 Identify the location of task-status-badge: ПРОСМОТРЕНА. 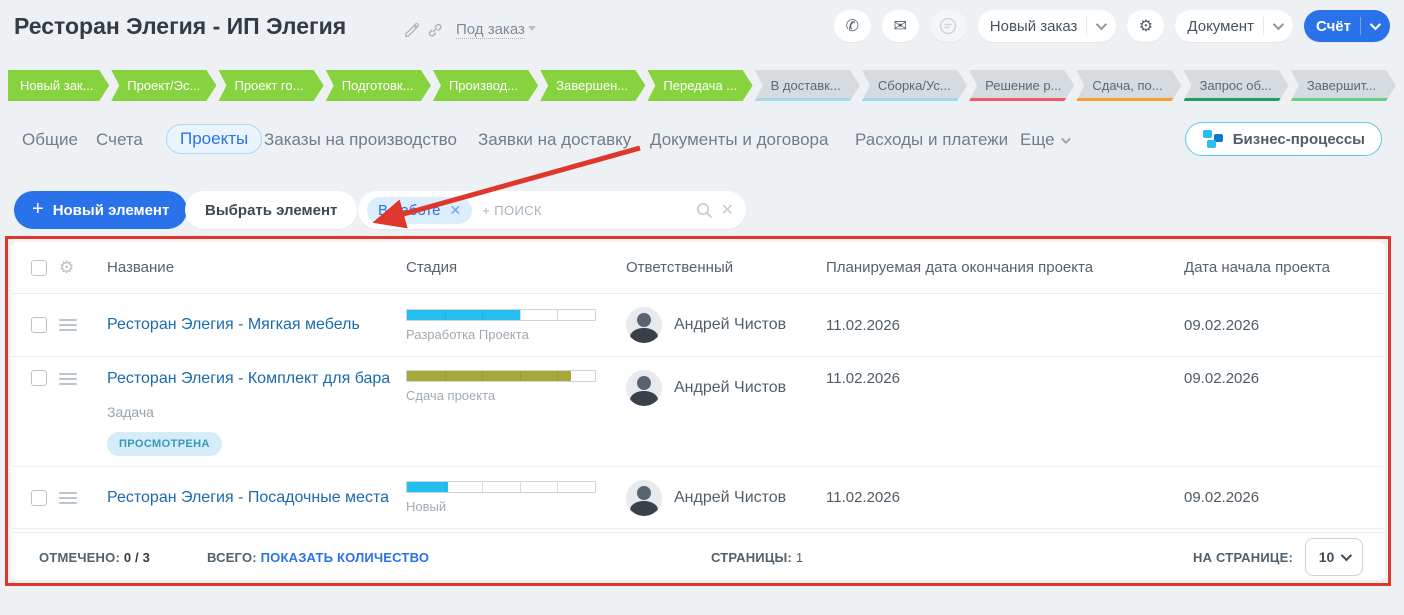
(164, 444).